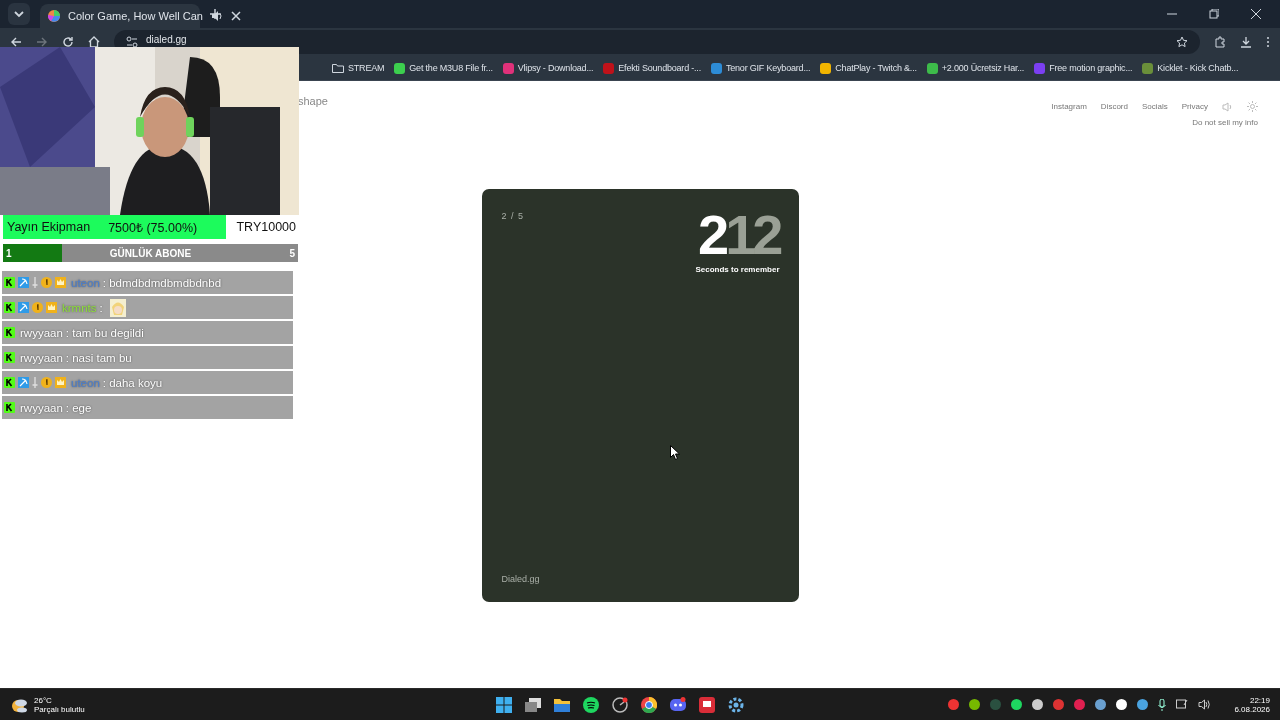  Describe the element at coordinates (591, 704) in the screenshot. I see `music-app-icon` at that location.